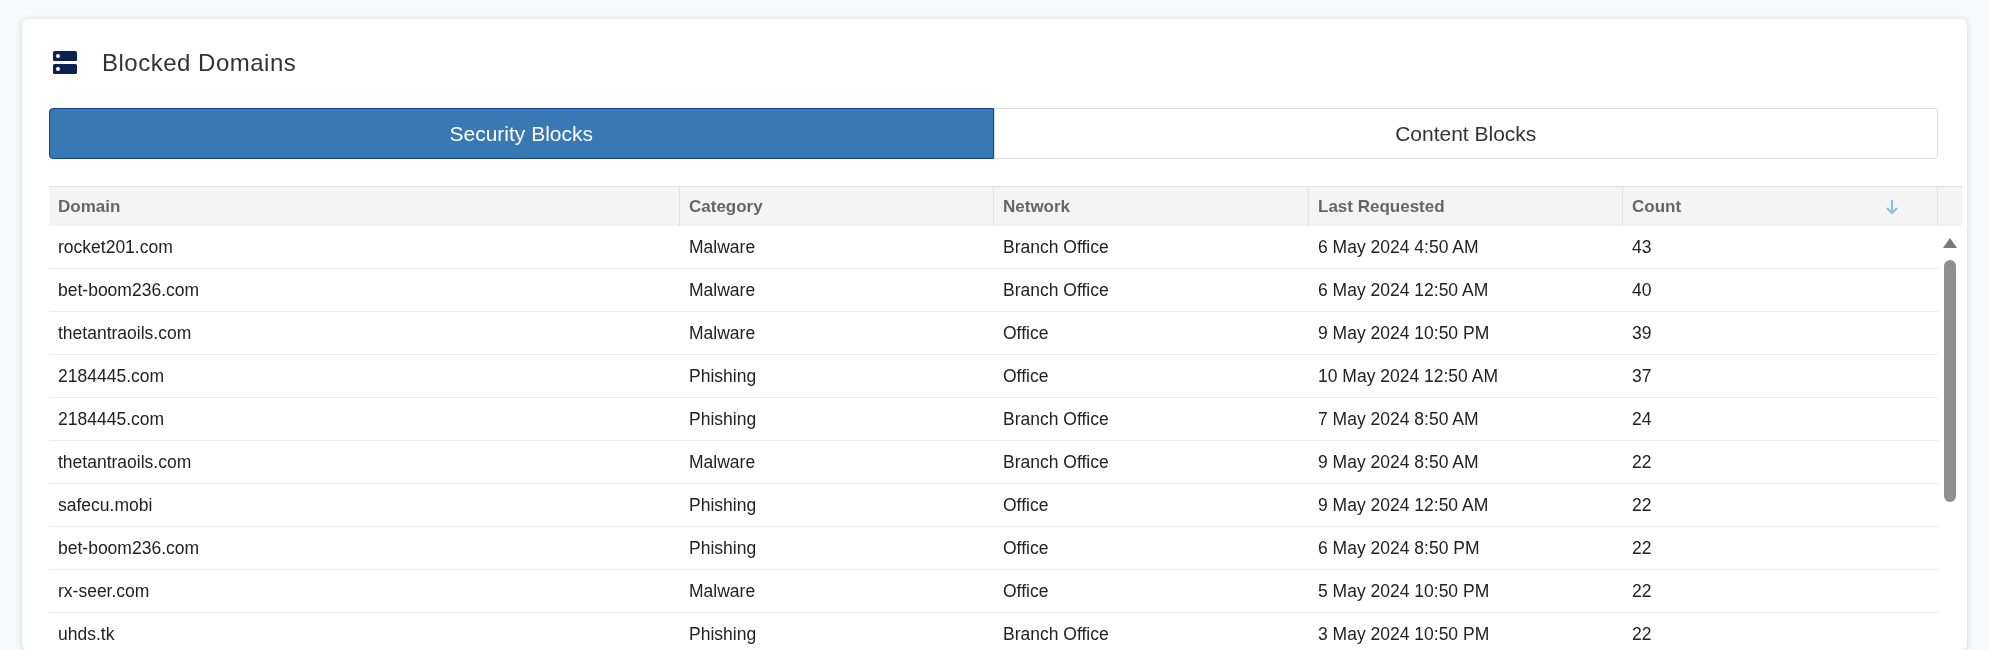 The image size is (1989, 650). What do you see at coordinates (1780, 206) in the screenshot?
I see `column-header: Count` at bounding box center [1780, 206].